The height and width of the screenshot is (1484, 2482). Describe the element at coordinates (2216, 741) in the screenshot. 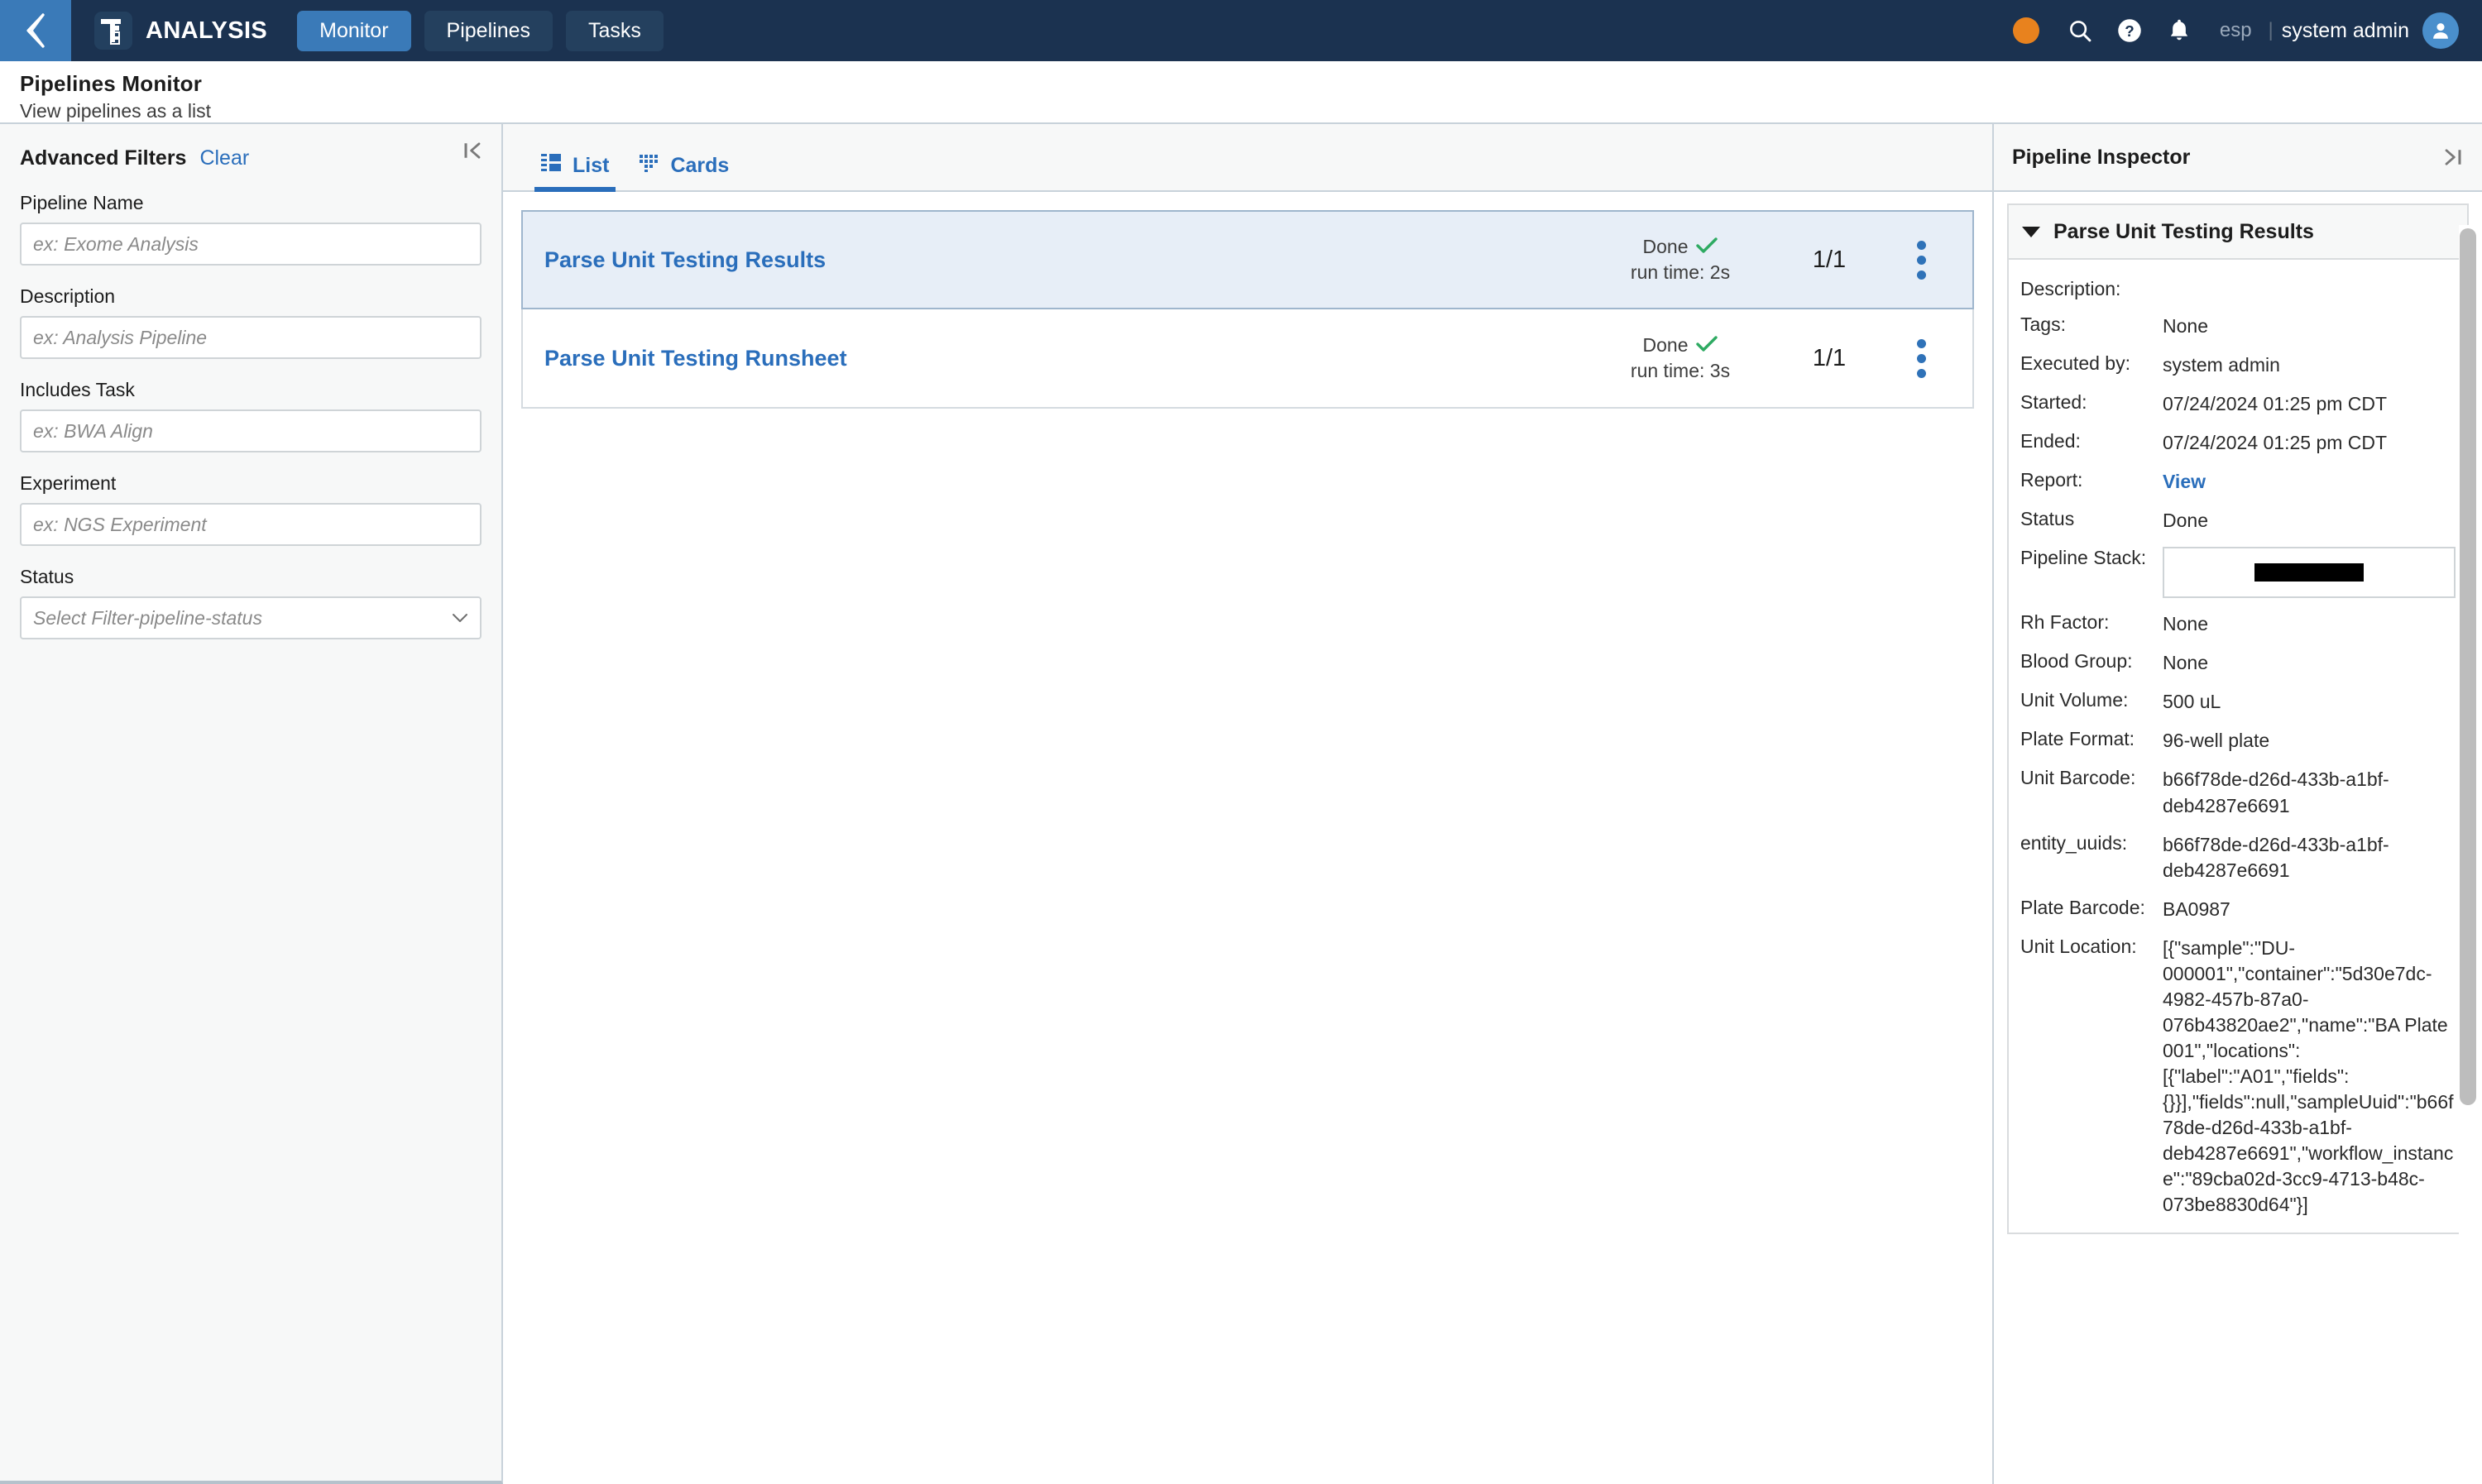

I see `field-value: 96-well plate` at that location.